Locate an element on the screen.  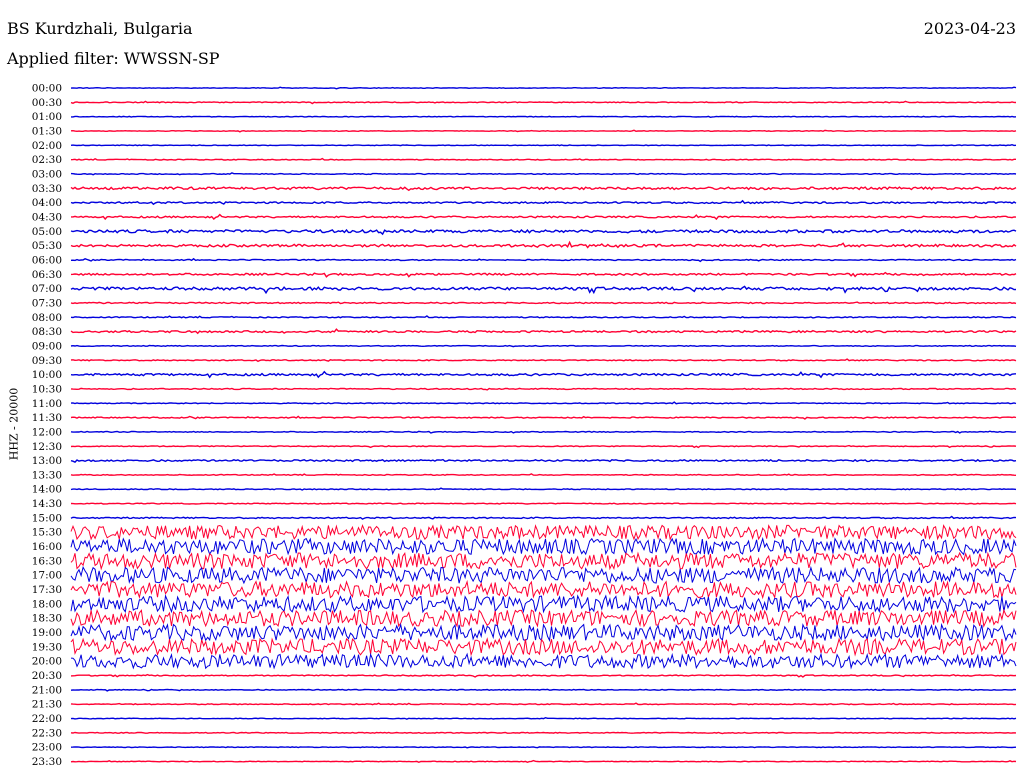
tick-label: 03:30 is located at coordinates (47, 189).